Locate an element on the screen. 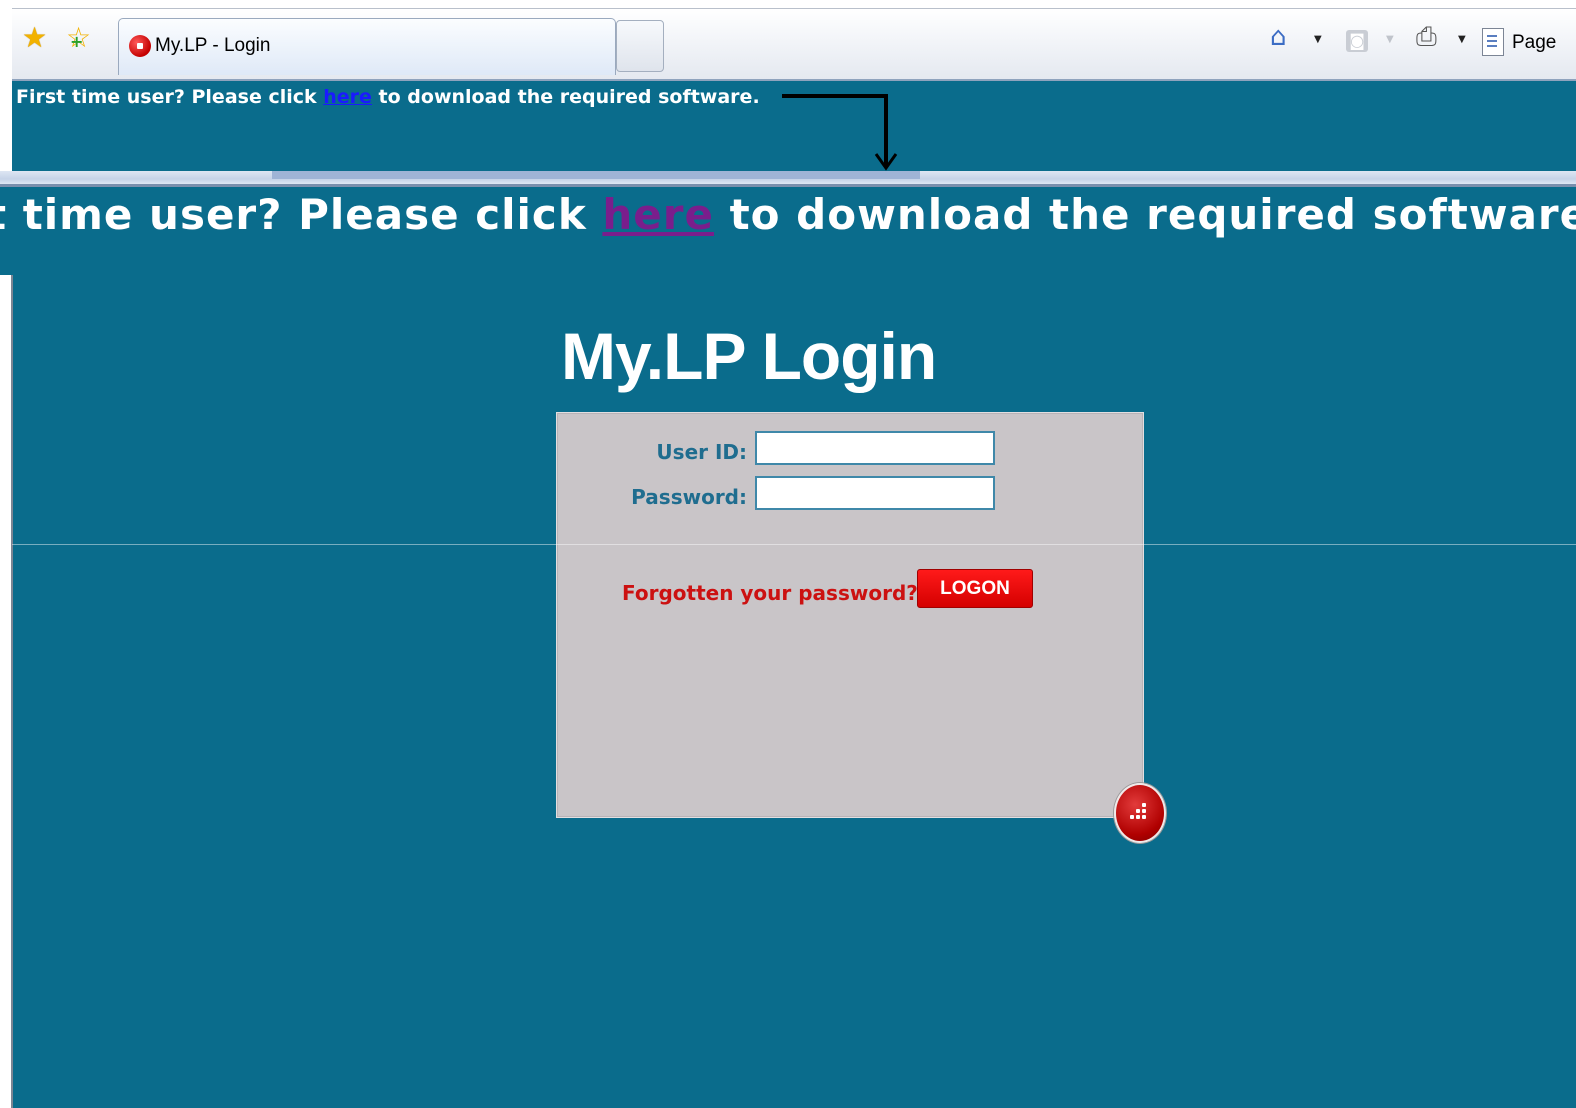  forgot-password-link: Forgotten your password? is located at coordinates (770, 593).